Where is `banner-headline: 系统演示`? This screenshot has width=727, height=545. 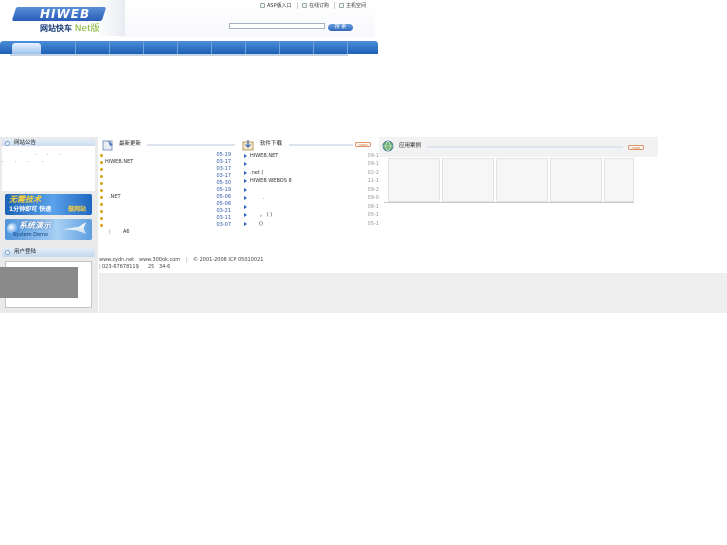
banner-headline: 系统演示 is located at coordinates (35, 225).